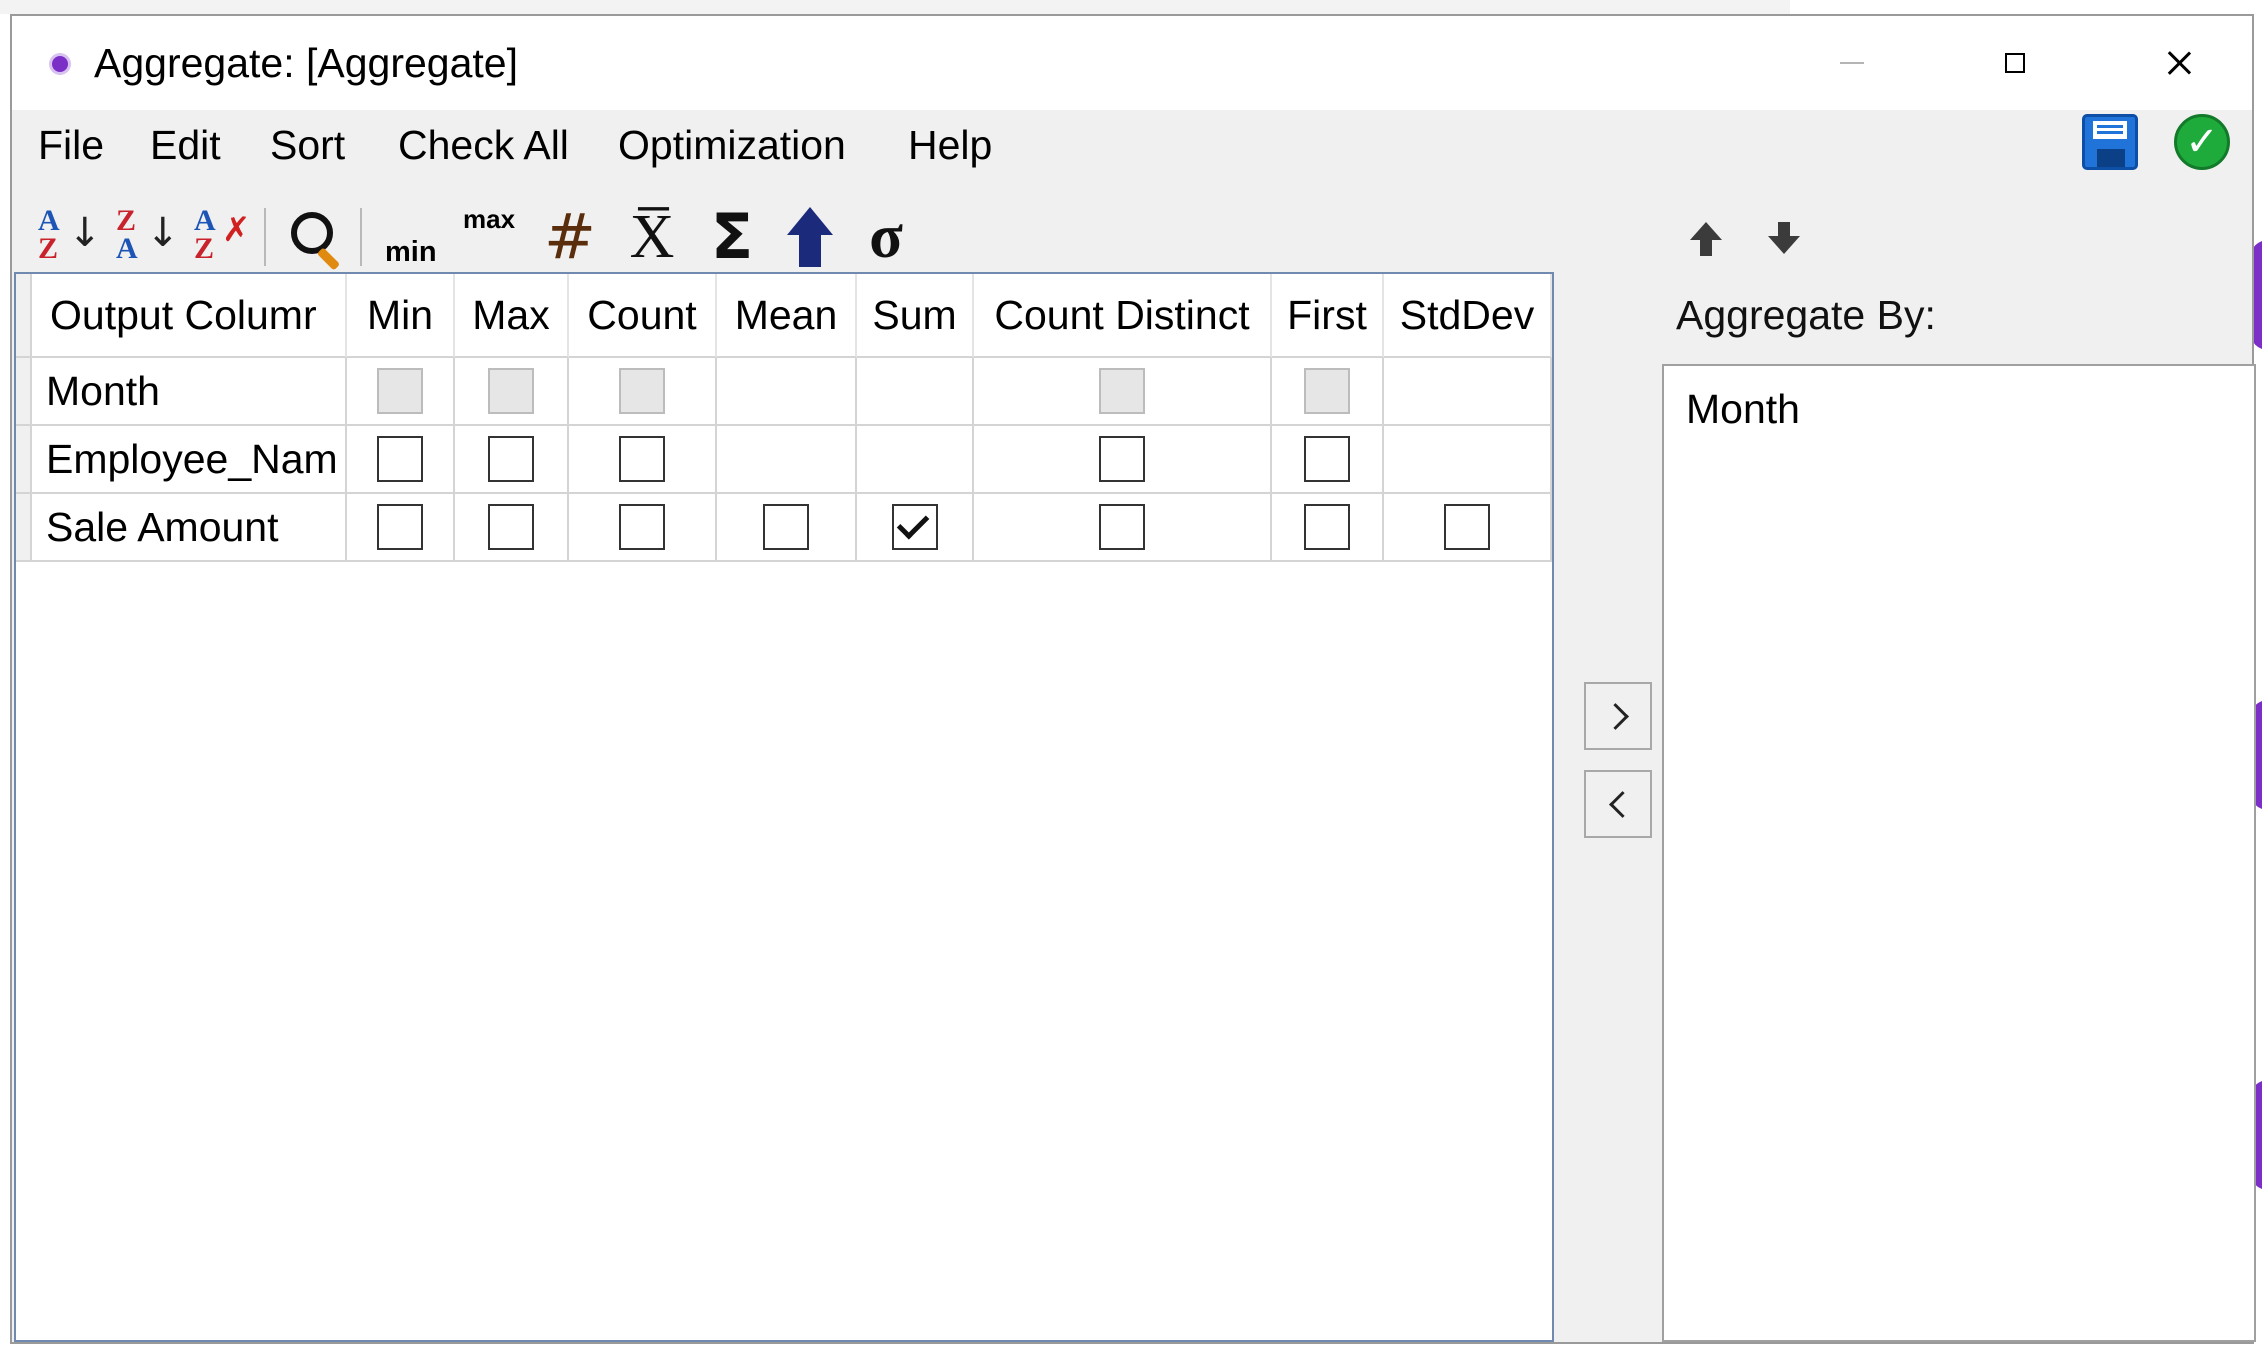 This screenshot has width=2262, height=1352. I want to click on menu-optimization: Optimization, so click(732, 145).